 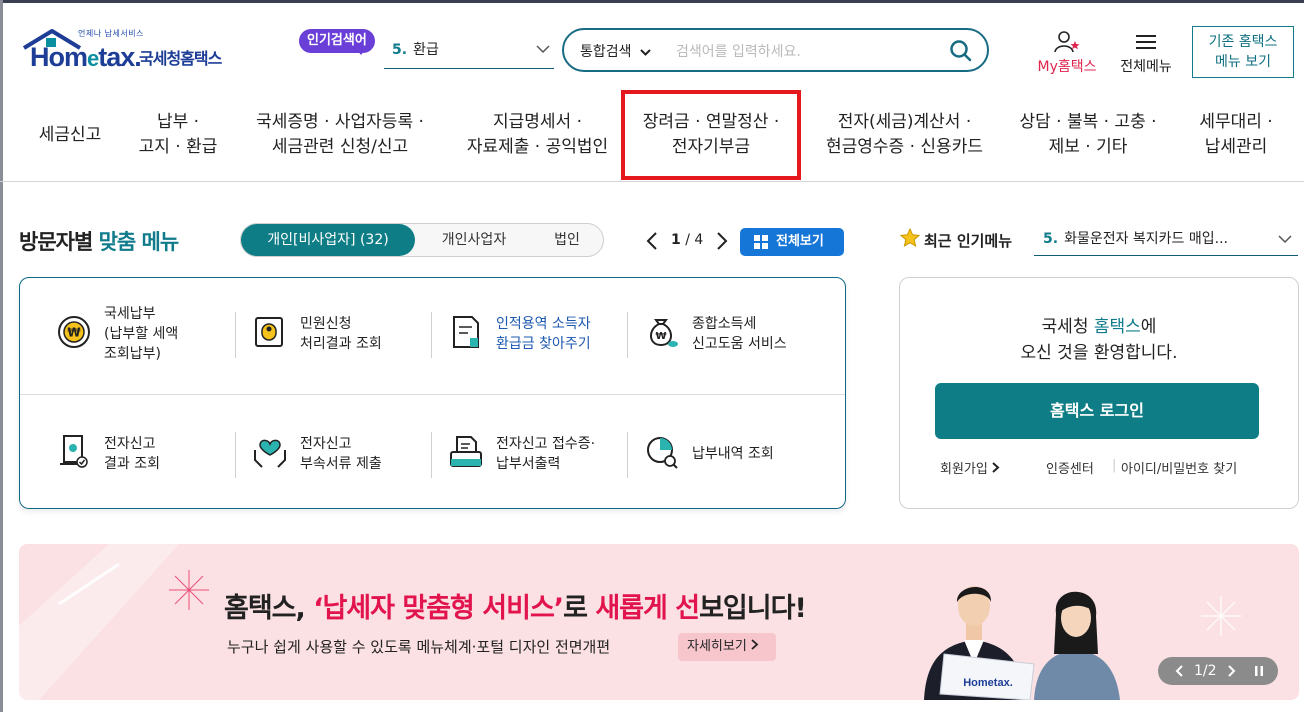 What do you see at coordinates (180, 58) in the screenshot?
I see `logo-korean-name: 국세청홈택스` at bounding box center [180, 58].